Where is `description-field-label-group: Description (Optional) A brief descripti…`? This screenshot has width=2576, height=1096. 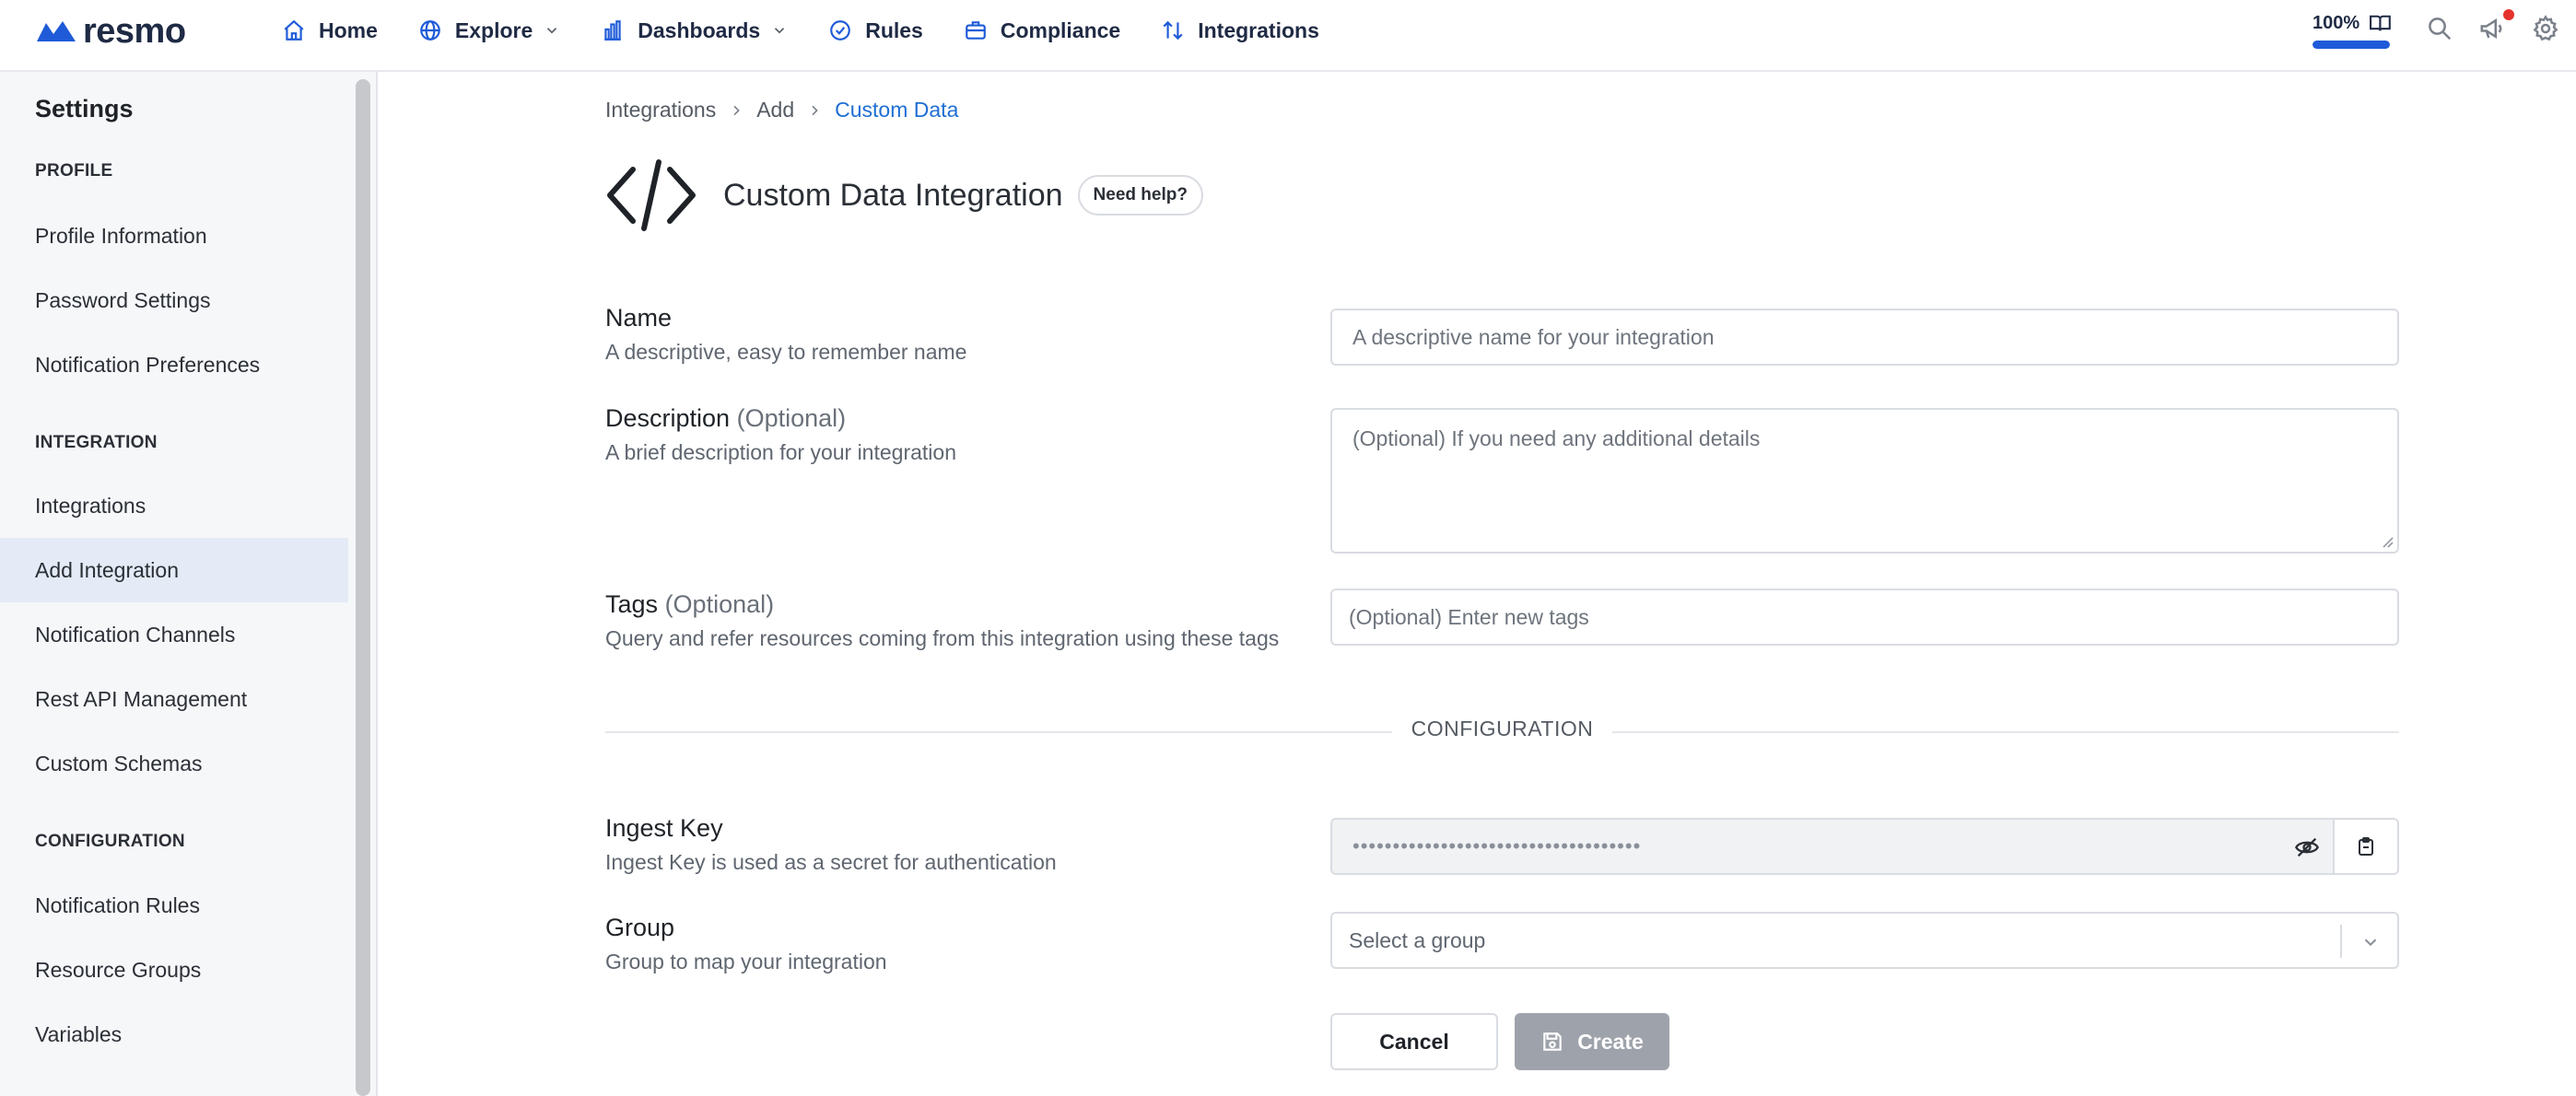
description-field-label-group: Description (Optional) A brief descripti… is located at coordinates (780, 434).